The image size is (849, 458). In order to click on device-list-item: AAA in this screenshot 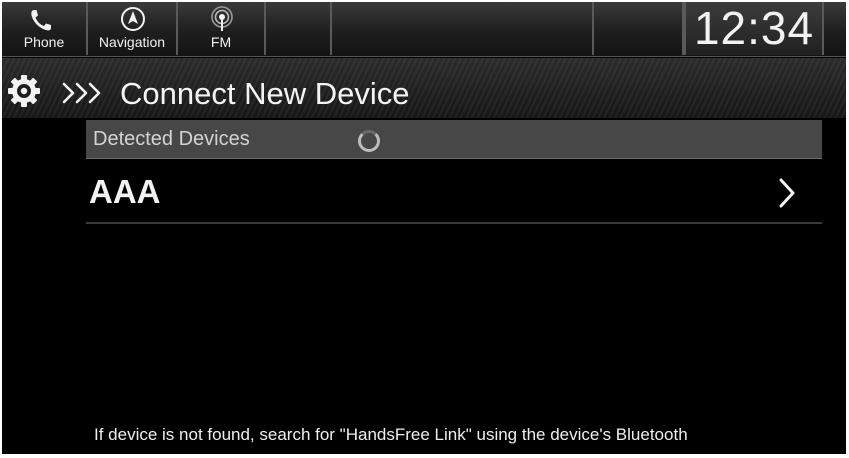, I will do `click(454, 193)`.